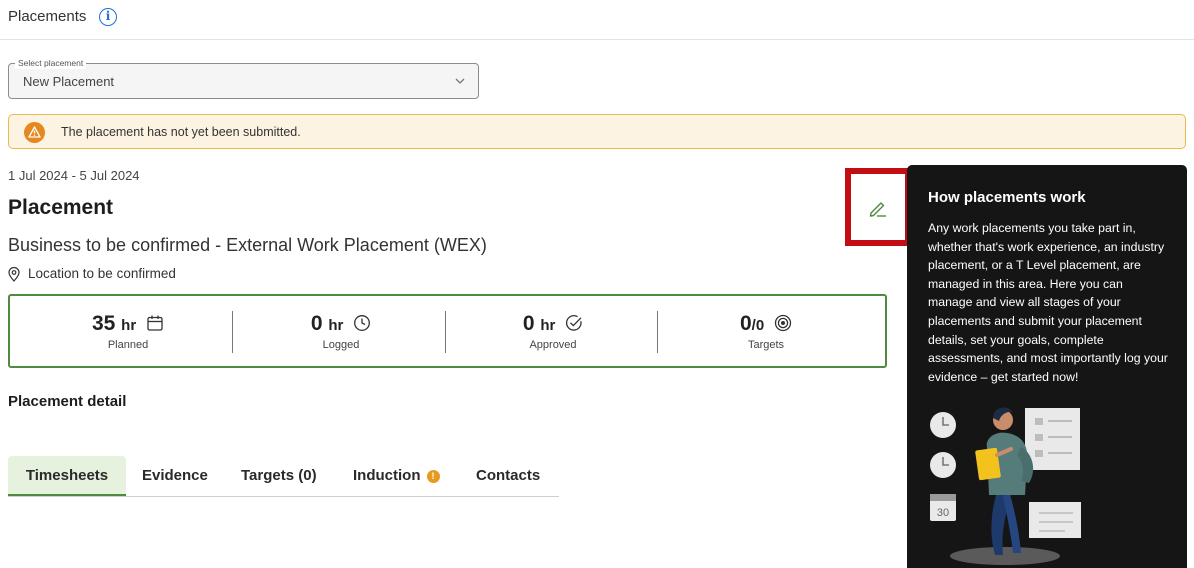 Image resolution: width=1194 pixels, height=568 pixels. I want to click on chevron-down-icon, so click(460, 81).